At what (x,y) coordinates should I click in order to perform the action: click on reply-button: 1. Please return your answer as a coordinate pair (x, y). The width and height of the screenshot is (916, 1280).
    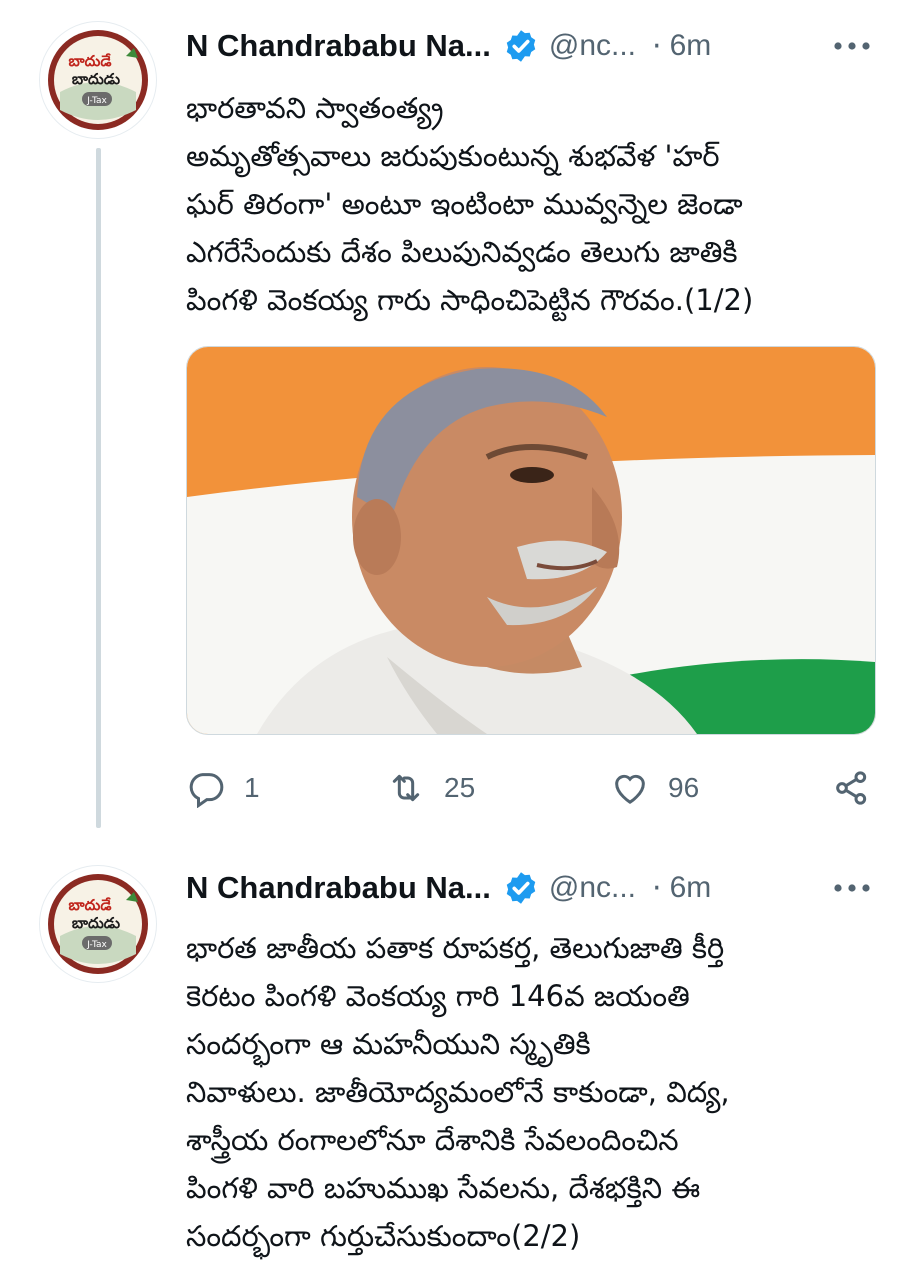
    Looking at the image, I should click on (223, 788).